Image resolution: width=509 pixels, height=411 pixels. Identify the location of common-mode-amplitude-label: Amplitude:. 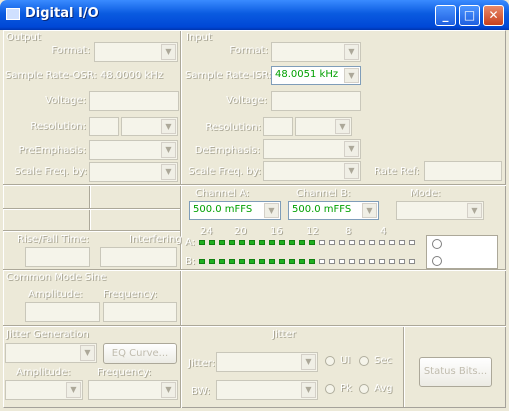
(55, 294).